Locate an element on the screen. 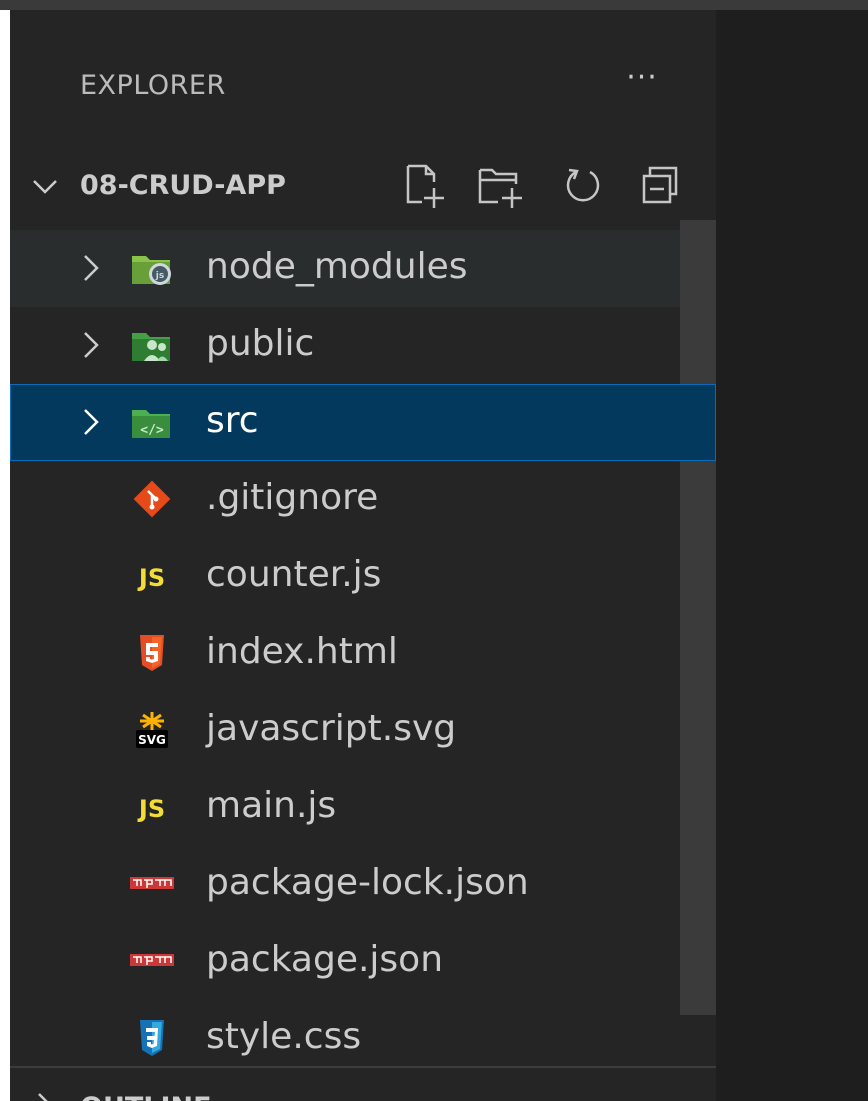  css3-icon is located at coordinates (152, 1038).